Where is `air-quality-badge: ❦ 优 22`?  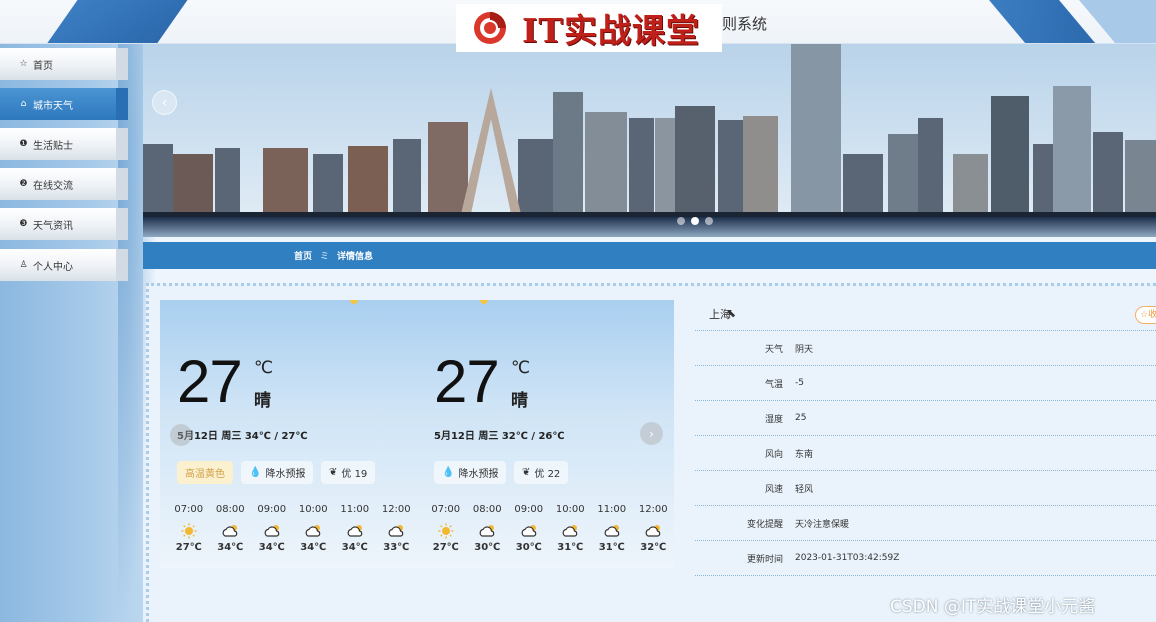 air-quality-badge: ❦ 优 22 is located at coordinates (541, 472).